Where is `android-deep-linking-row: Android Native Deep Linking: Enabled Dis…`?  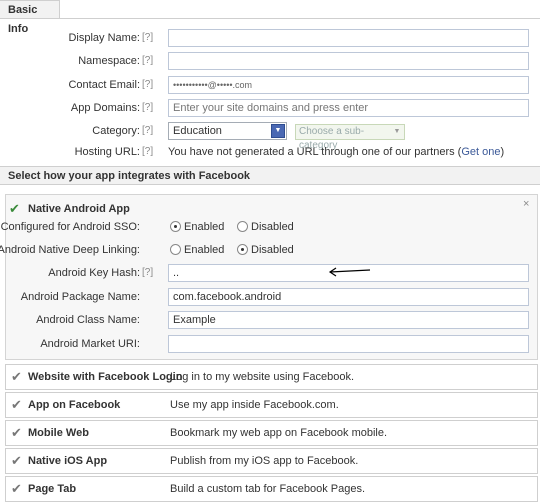
android-deep-linking-row: Android Native Deep Linking: Enabled Dis… is located at coordinates (270, 250).